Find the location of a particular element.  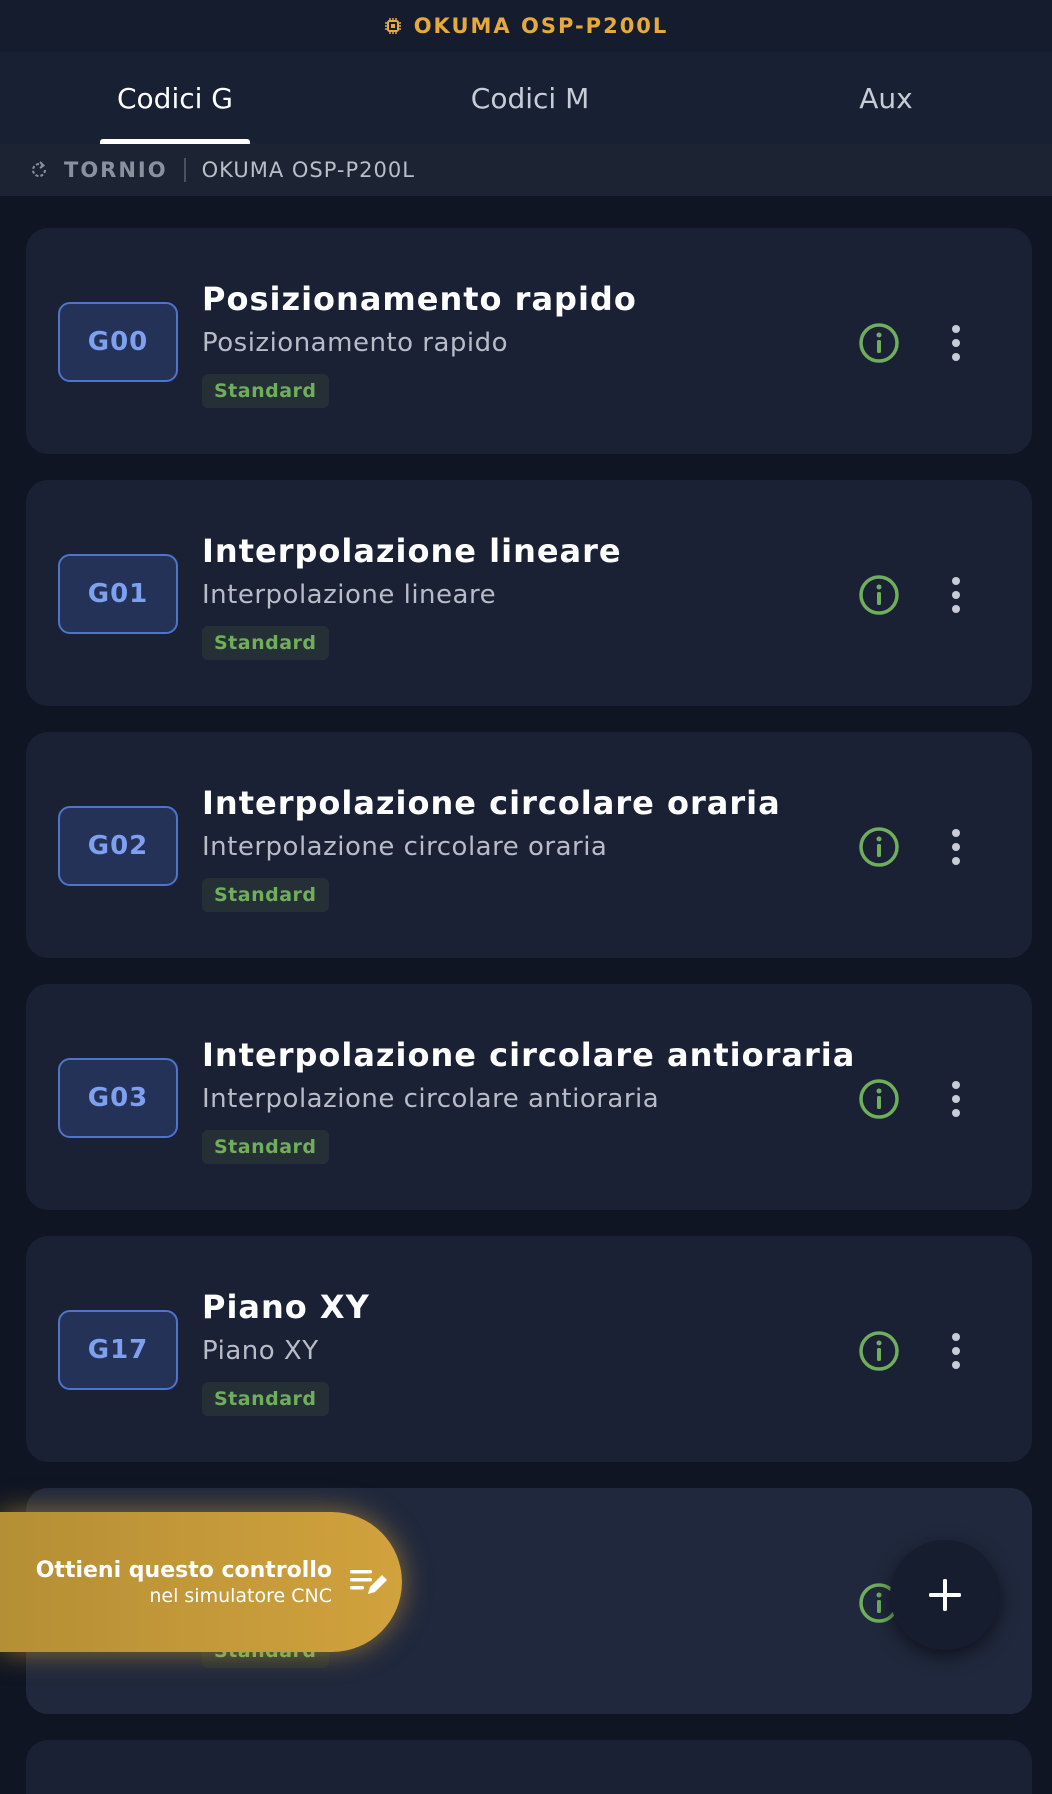

code-description: Piano XY is located at coordinates (260, 1351).